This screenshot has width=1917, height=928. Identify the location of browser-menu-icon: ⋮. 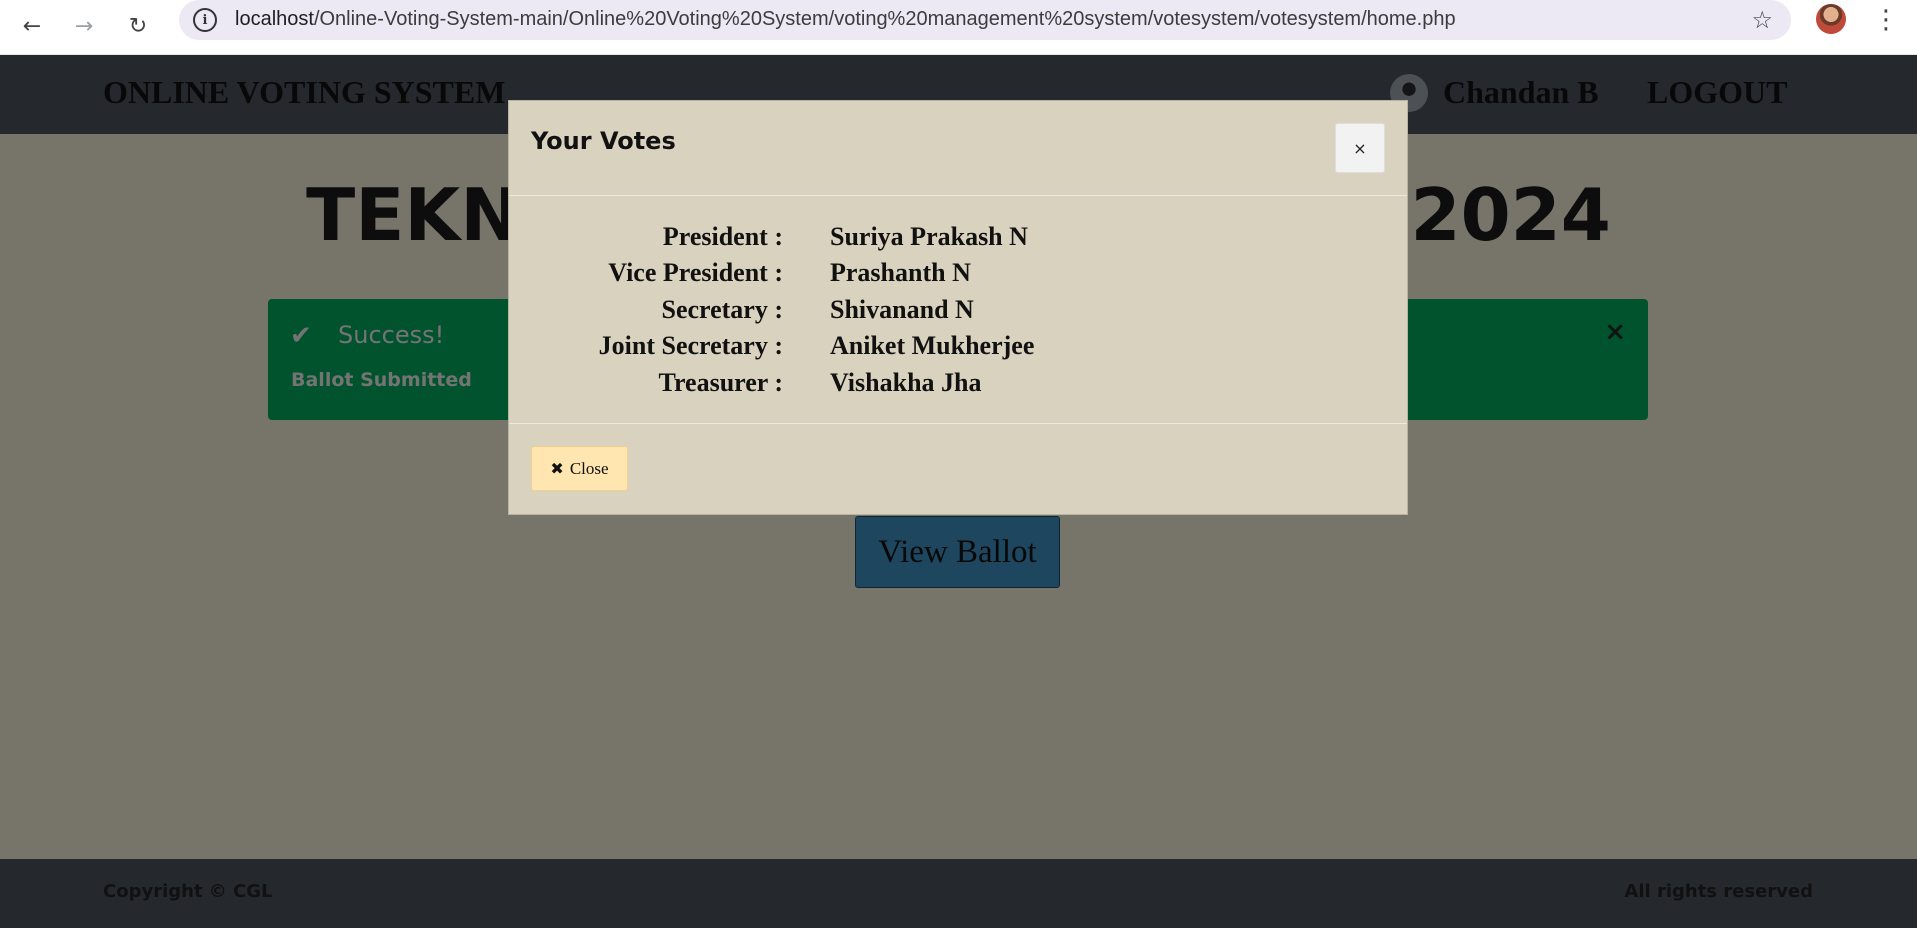
(1886, 20).